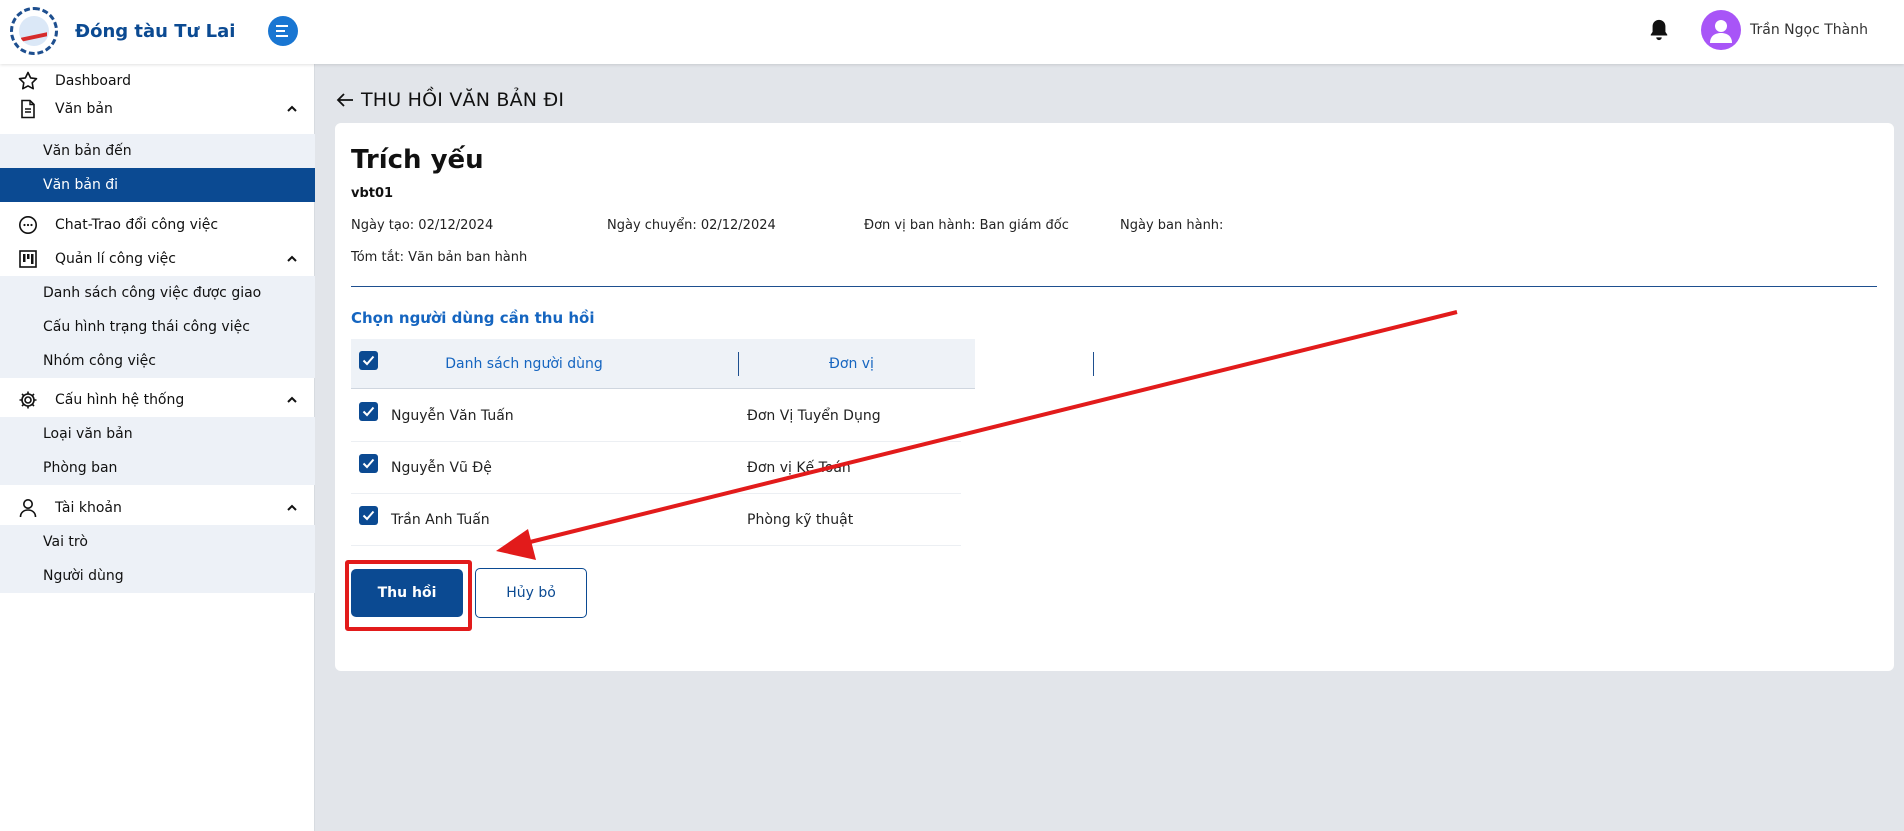 The width and height of the screenshot is (1904, 831). I want to click on user-name-cell: Nguyễn Vũ Đệ, so click(441, 468).